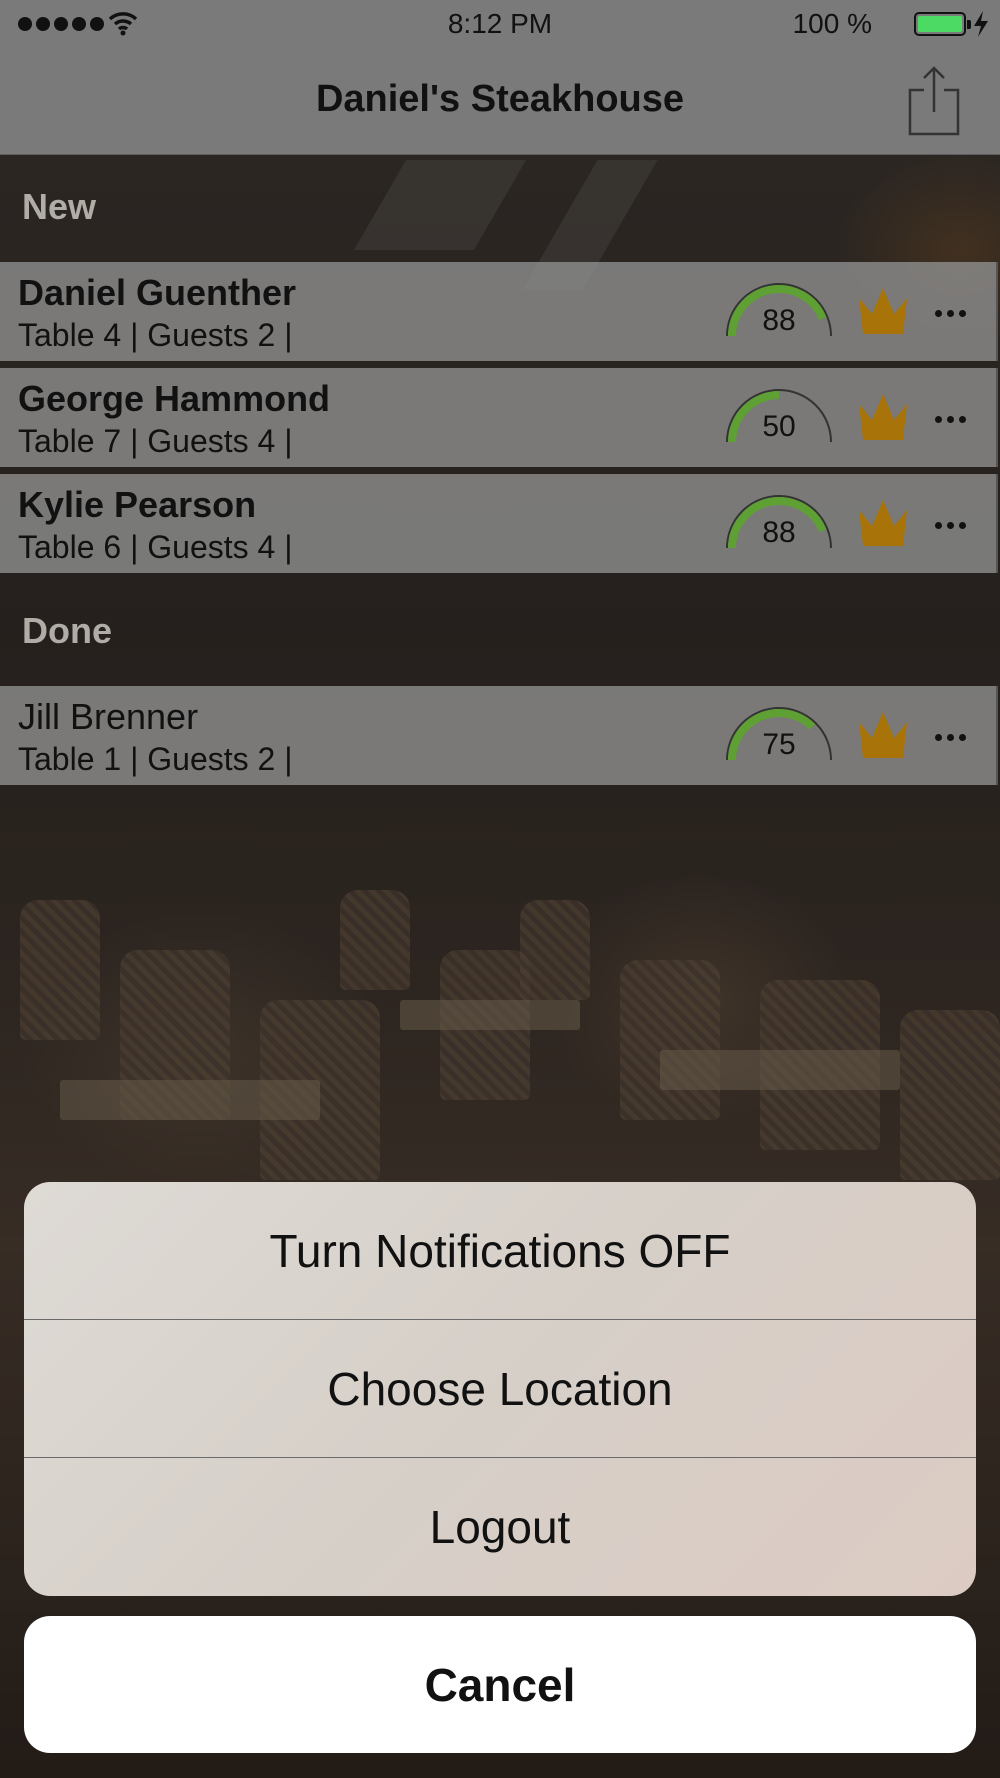 This screenshot has height=1778, width=1000. Describe the element at coordinates (155, 547) in the screenshot. I see `guest-details: Table 6 | Guests 4 |` at that location.